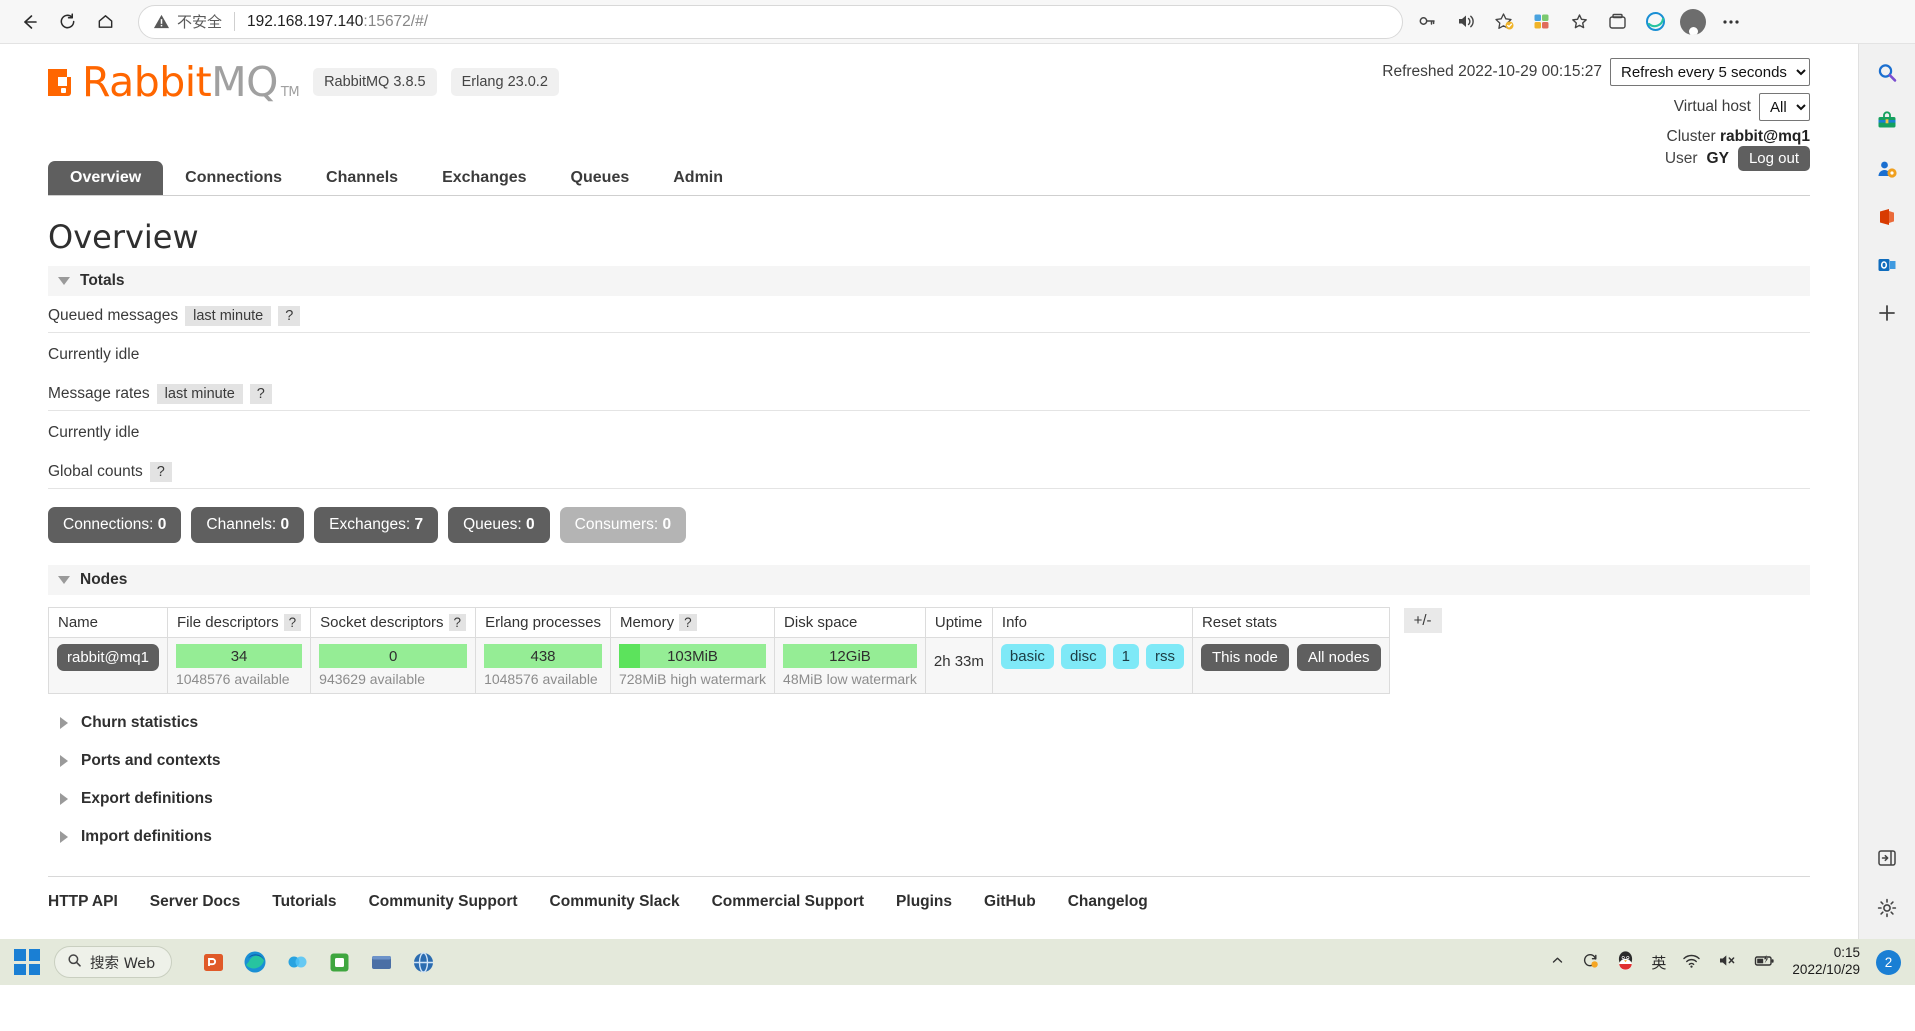 The height and width of the screenshot is (1031, 1915). What do you see at coordinates (1108, 902) in the screenshot?
I see `footer-link-changelog: Changelog` at bounding box center [1108, 902].